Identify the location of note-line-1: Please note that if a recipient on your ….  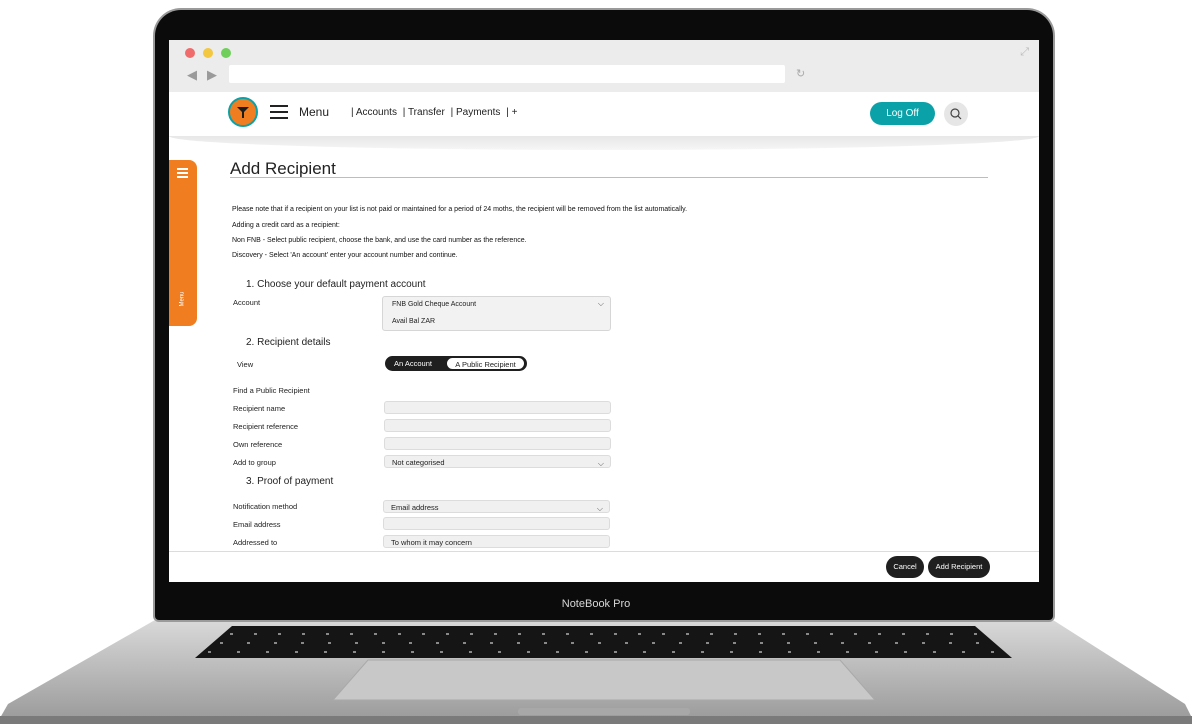
(460, 209).